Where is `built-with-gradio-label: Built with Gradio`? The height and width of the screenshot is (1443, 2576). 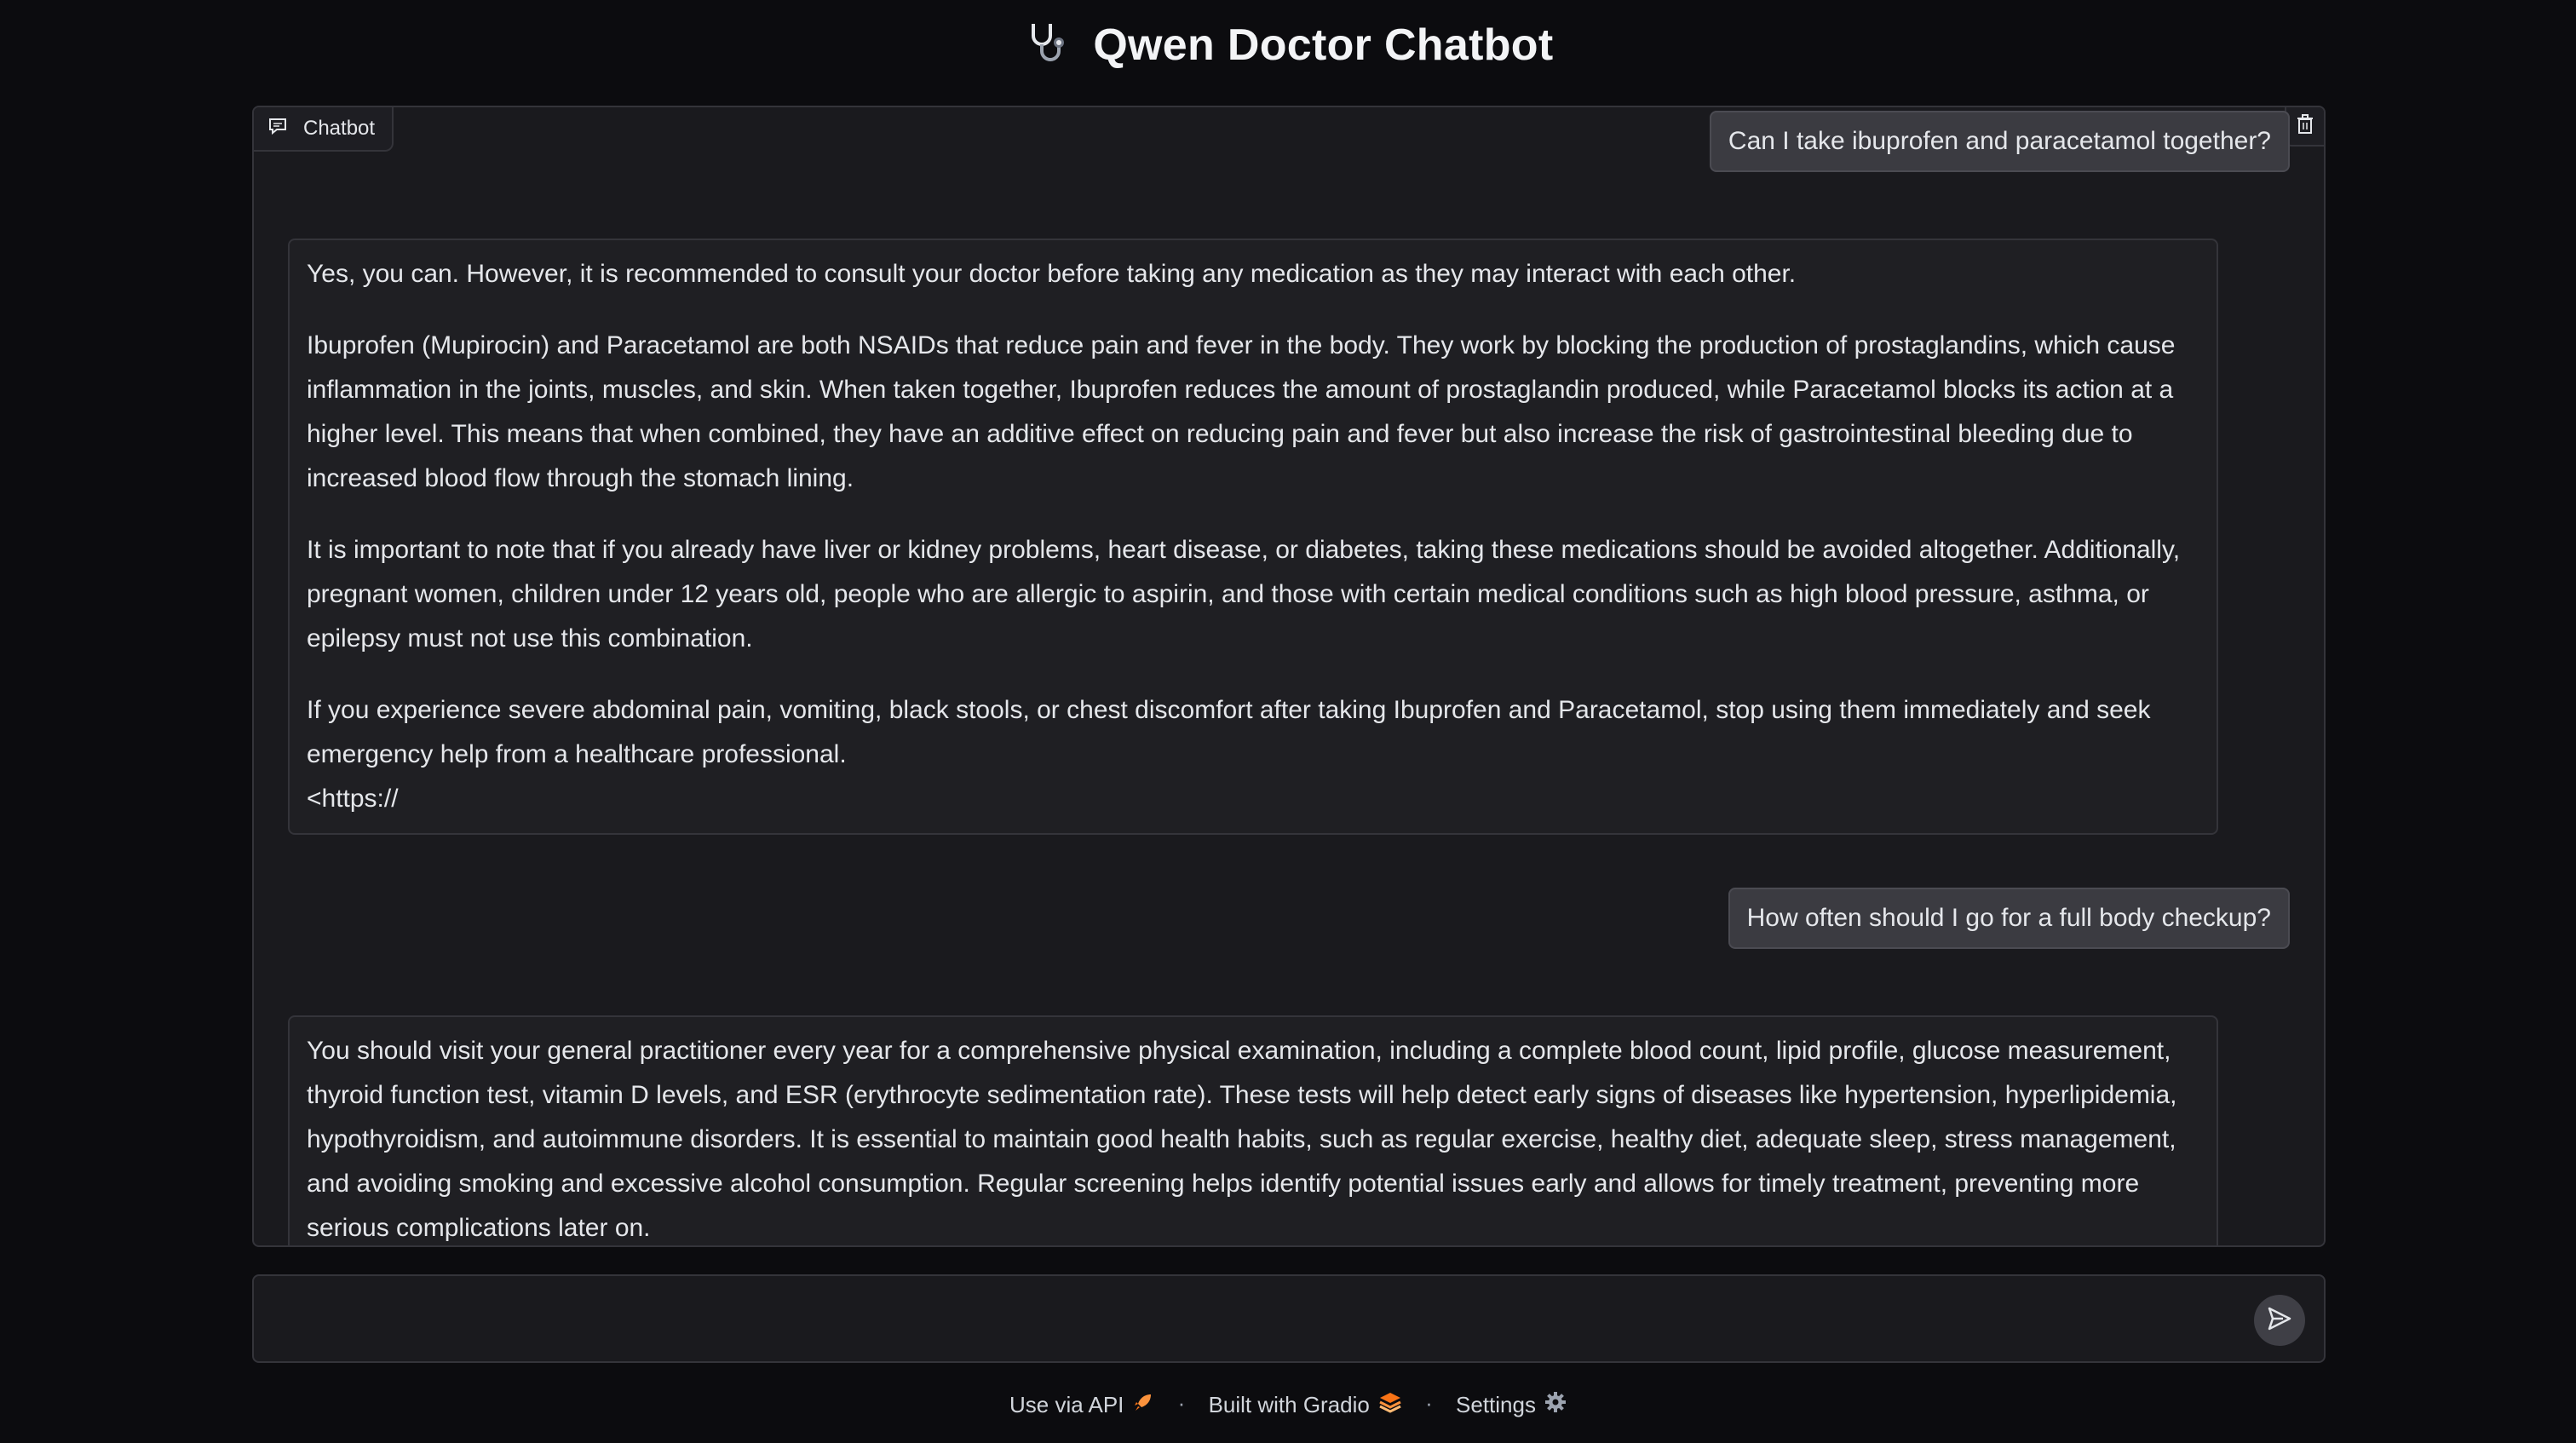
built-with-gradio-label: Built with Gradio is located at coordinates (1289, 1404).